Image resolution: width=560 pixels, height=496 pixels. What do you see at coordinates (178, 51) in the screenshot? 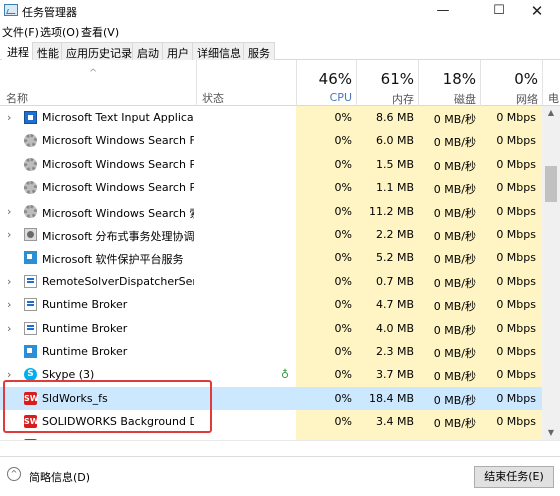
I see `tab-users: 用户` at bounding box center [178, 51].